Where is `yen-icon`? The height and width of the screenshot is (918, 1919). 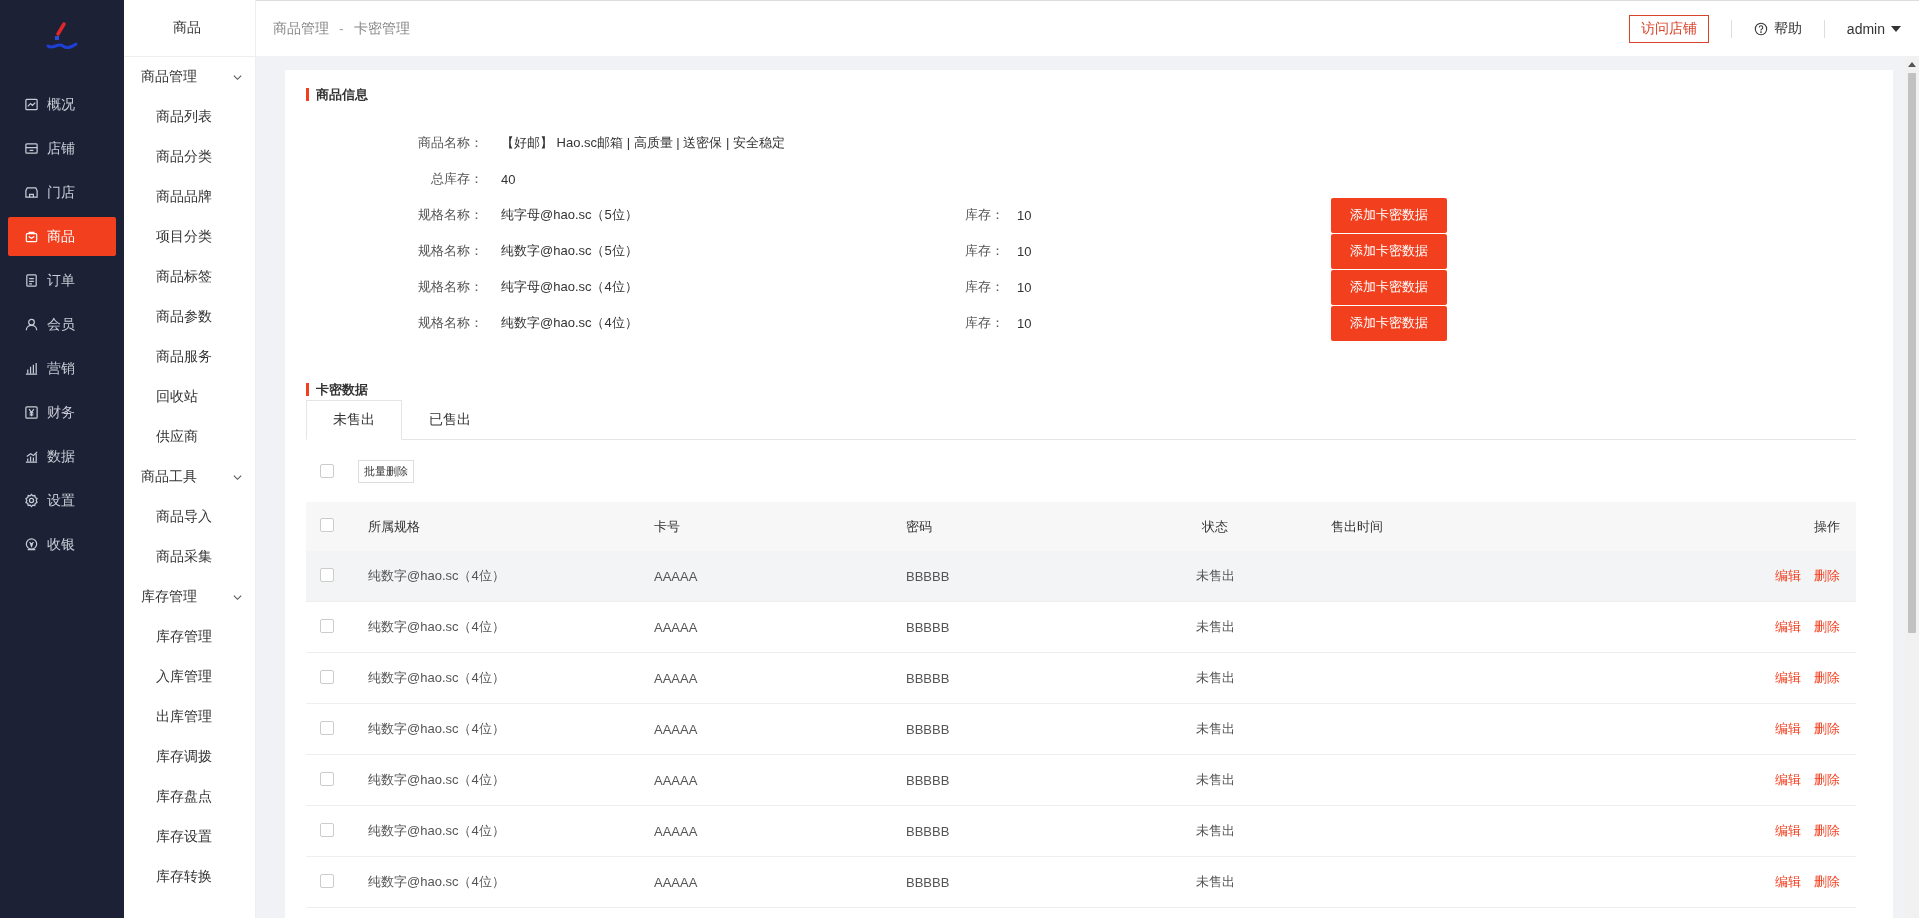
yen-icon is located at coordinates (31, 412).